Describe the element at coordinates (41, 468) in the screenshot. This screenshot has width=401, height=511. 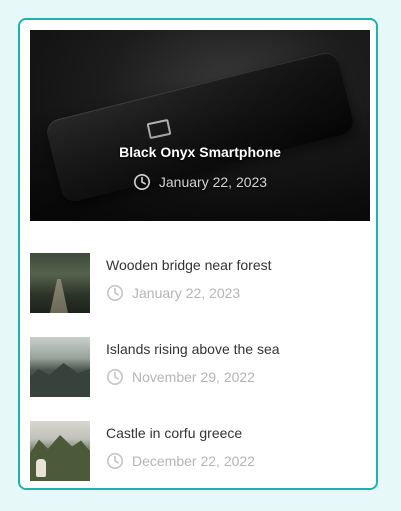
I see `person-figure-shape` at that location.